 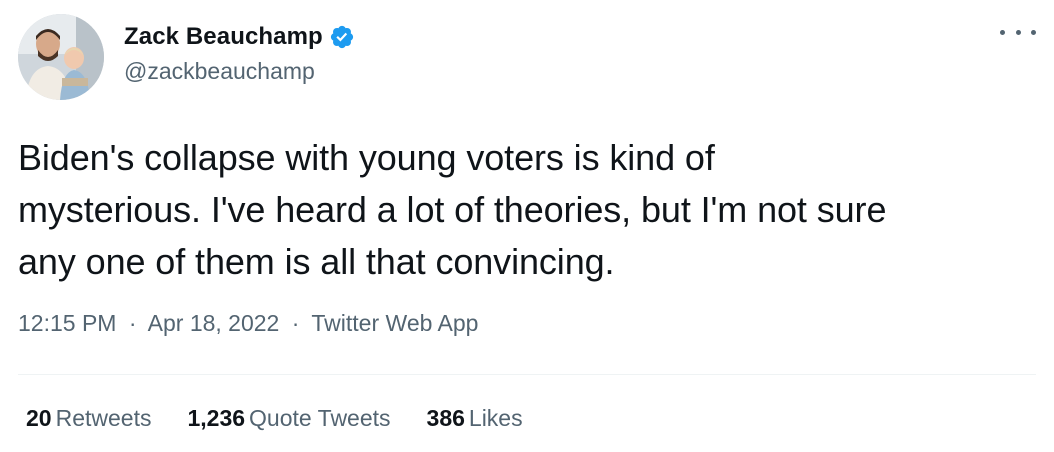 What do you see at coordinates (223, 37) in the screenshot?
I see `author-display-name: Zack Beauchamp` at bounding box center [223, 37].